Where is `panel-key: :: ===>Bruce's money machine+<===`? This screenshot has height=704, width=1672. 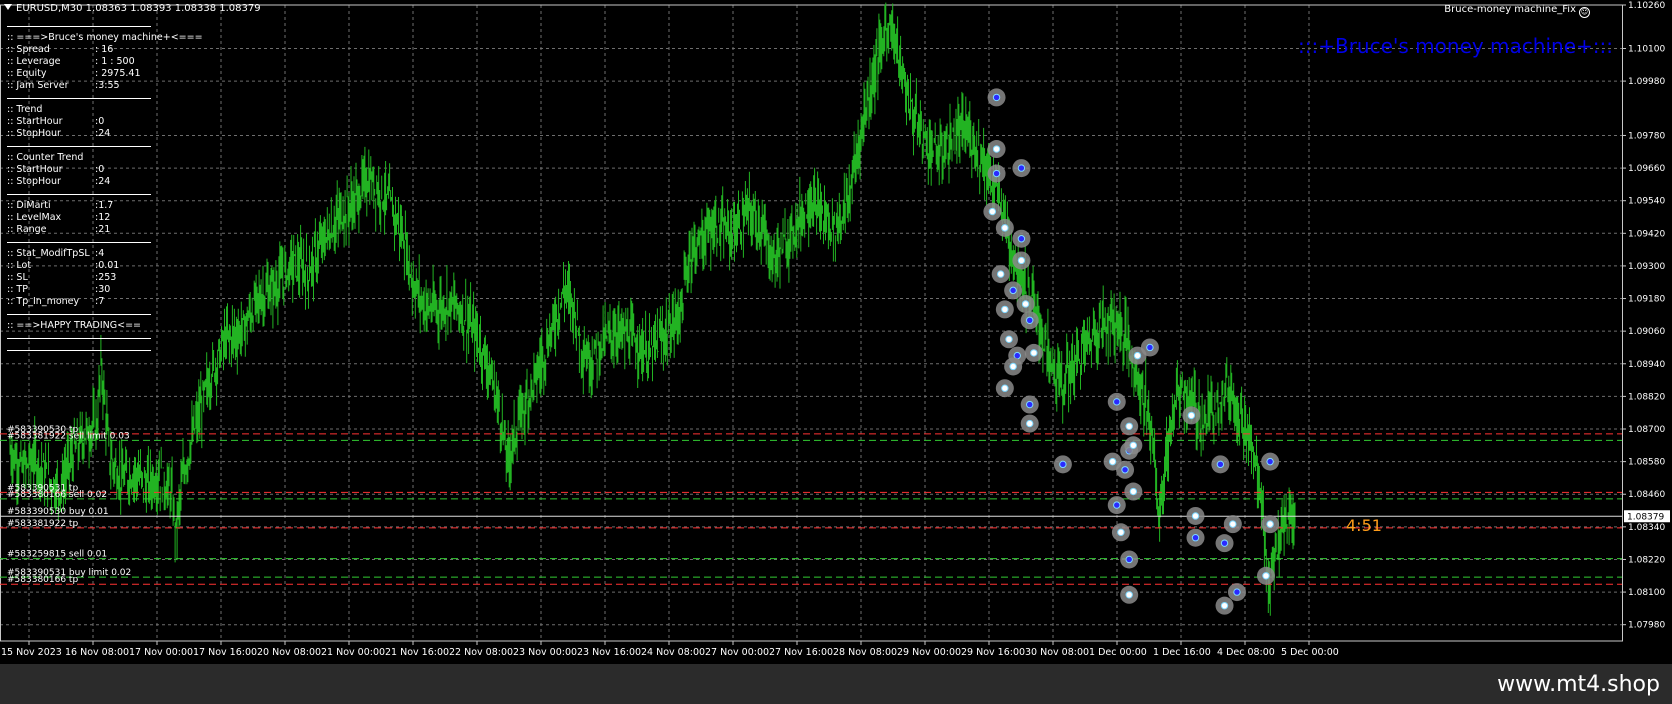
panel-key: :: ===>Bruce's money machine+<=== is located at coordinates (105, 37).